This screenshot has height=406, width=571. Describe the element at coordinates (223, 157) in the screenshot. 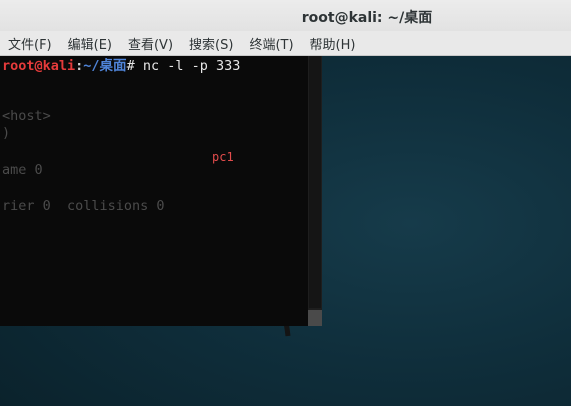

I see `output-pc1: pc1` at that location.